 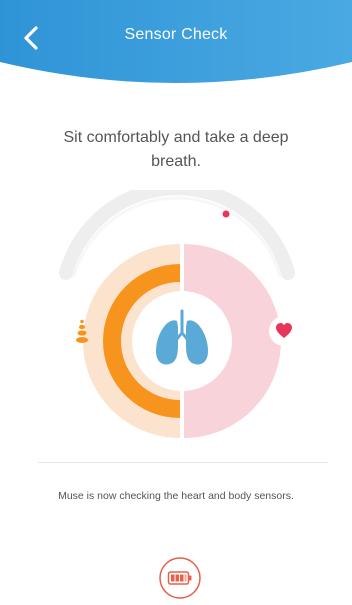 What do you see at coordinates (226, 214) in the screenshot?
I see `progress-marker-dot` at bounding box center [226, 214].